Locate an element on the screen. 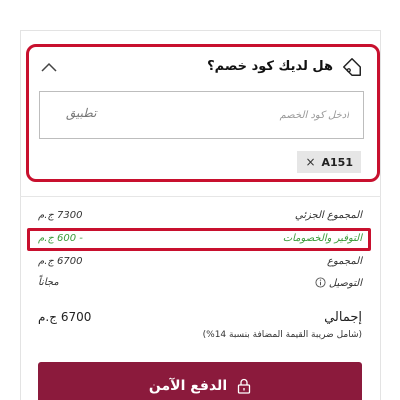  subtotal-value: 7300 ج.م is located at coordinates (60, 215).